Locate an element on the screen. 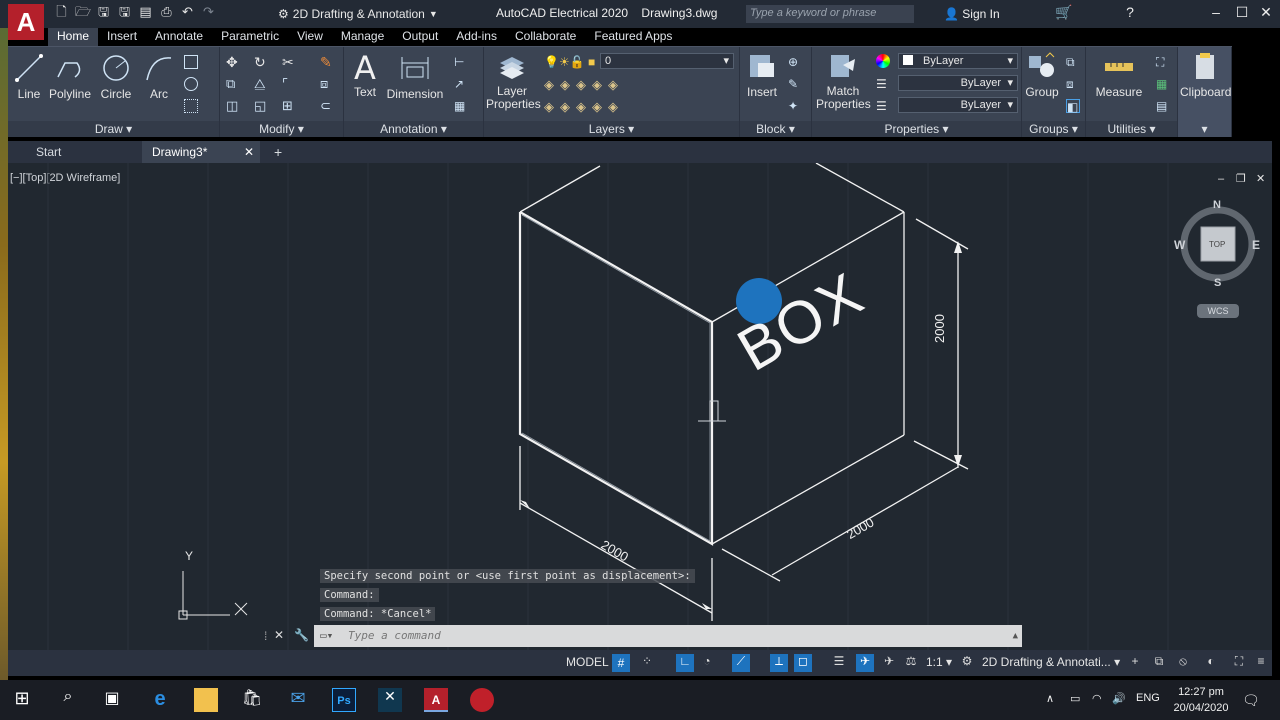  color-dropdown: ByLayer ▾ is located at coordinates (958, 61).